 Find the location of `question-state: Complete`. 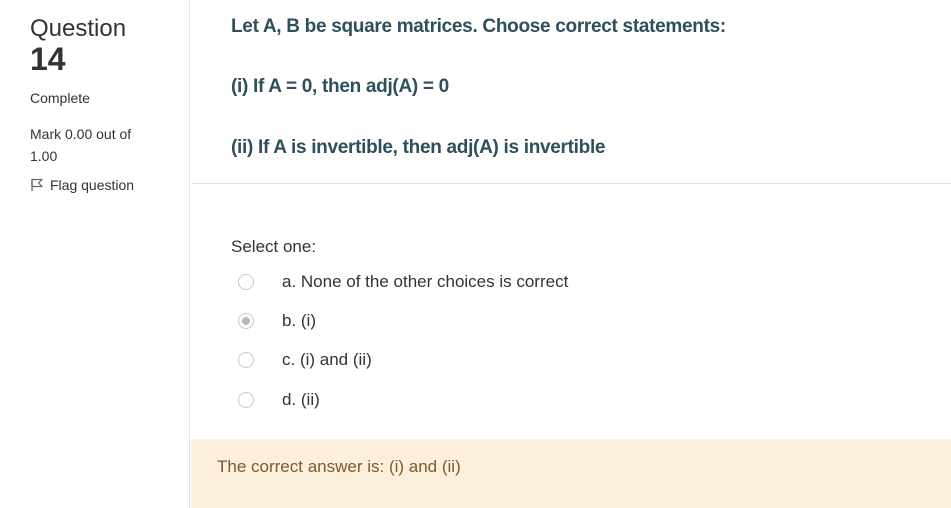

question-state: Complete is located at coordinates (60, 98).